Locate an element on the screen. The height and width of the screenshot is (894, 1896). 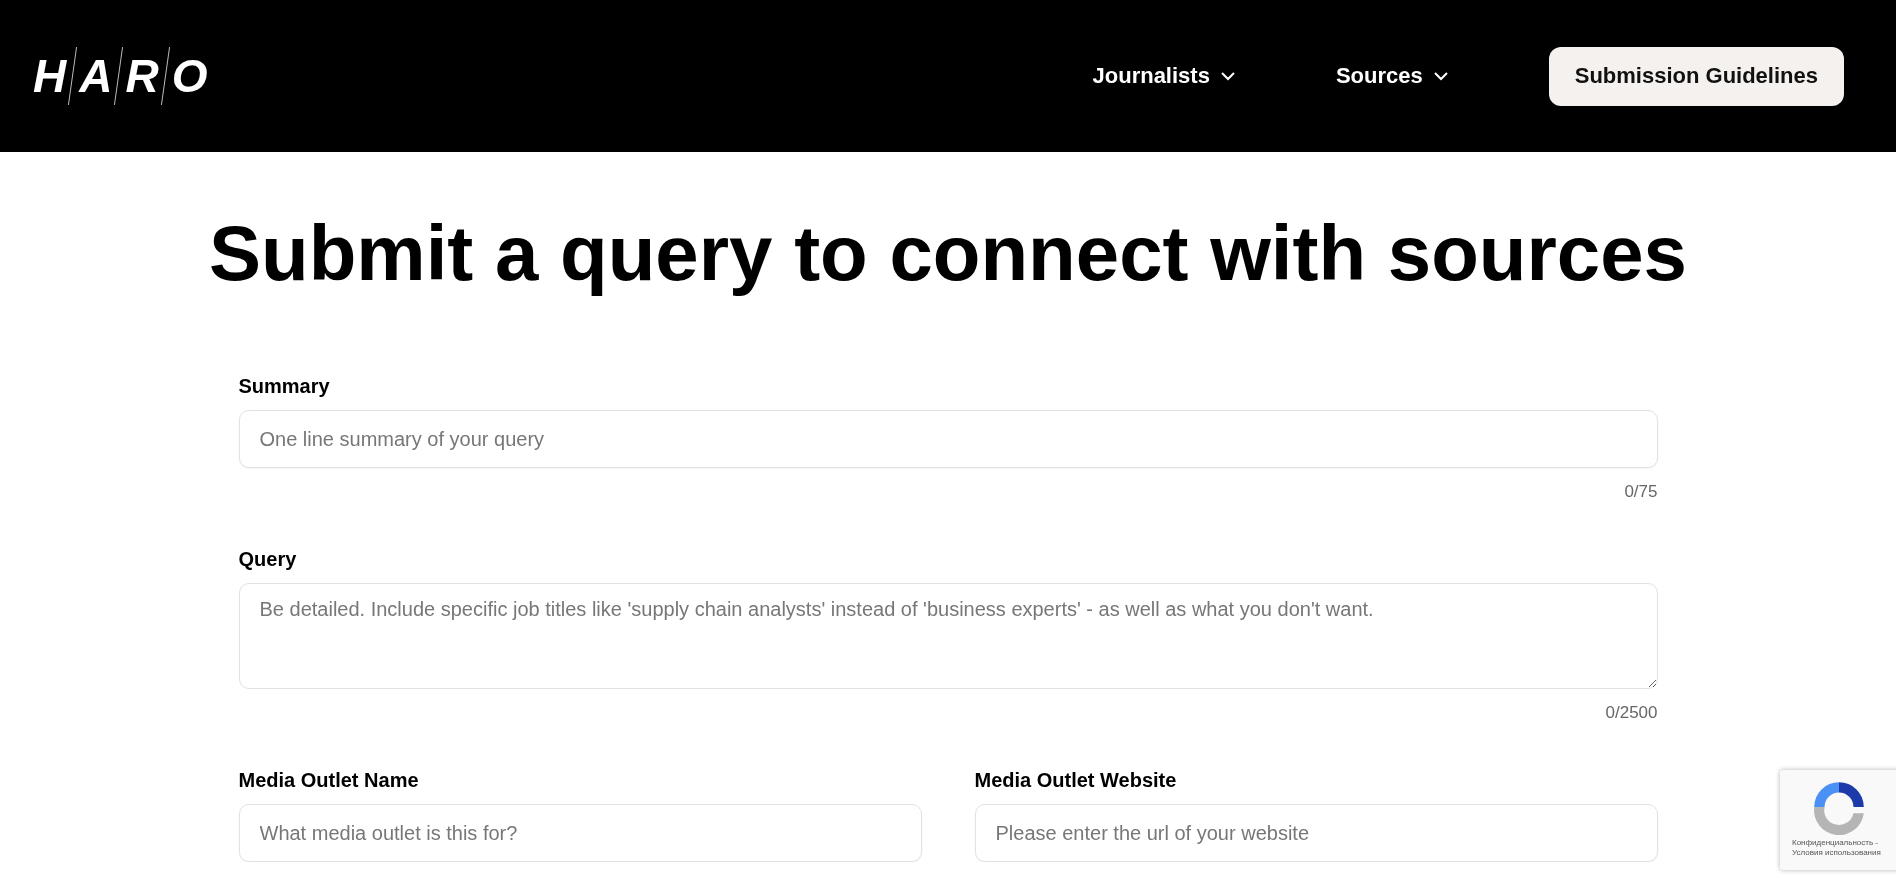
page-title: Submit a query to connect with sources is located at coordinates (948, 253).